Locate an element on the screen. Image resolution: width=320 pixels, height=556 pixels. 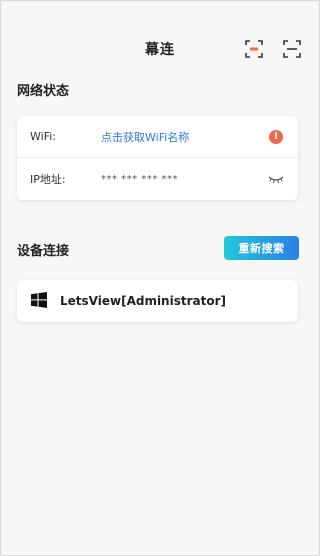
device-list: LetsView[Administrator] is located at coordinates (157, 301).